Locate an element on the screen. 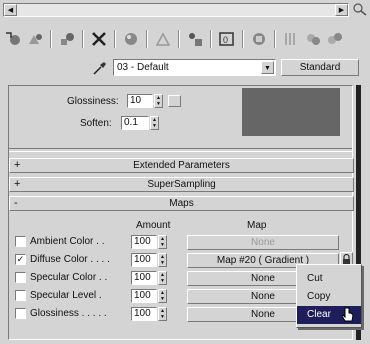 The image size is (370, 344). make-copy-icon is located at coordinates (131, 39).